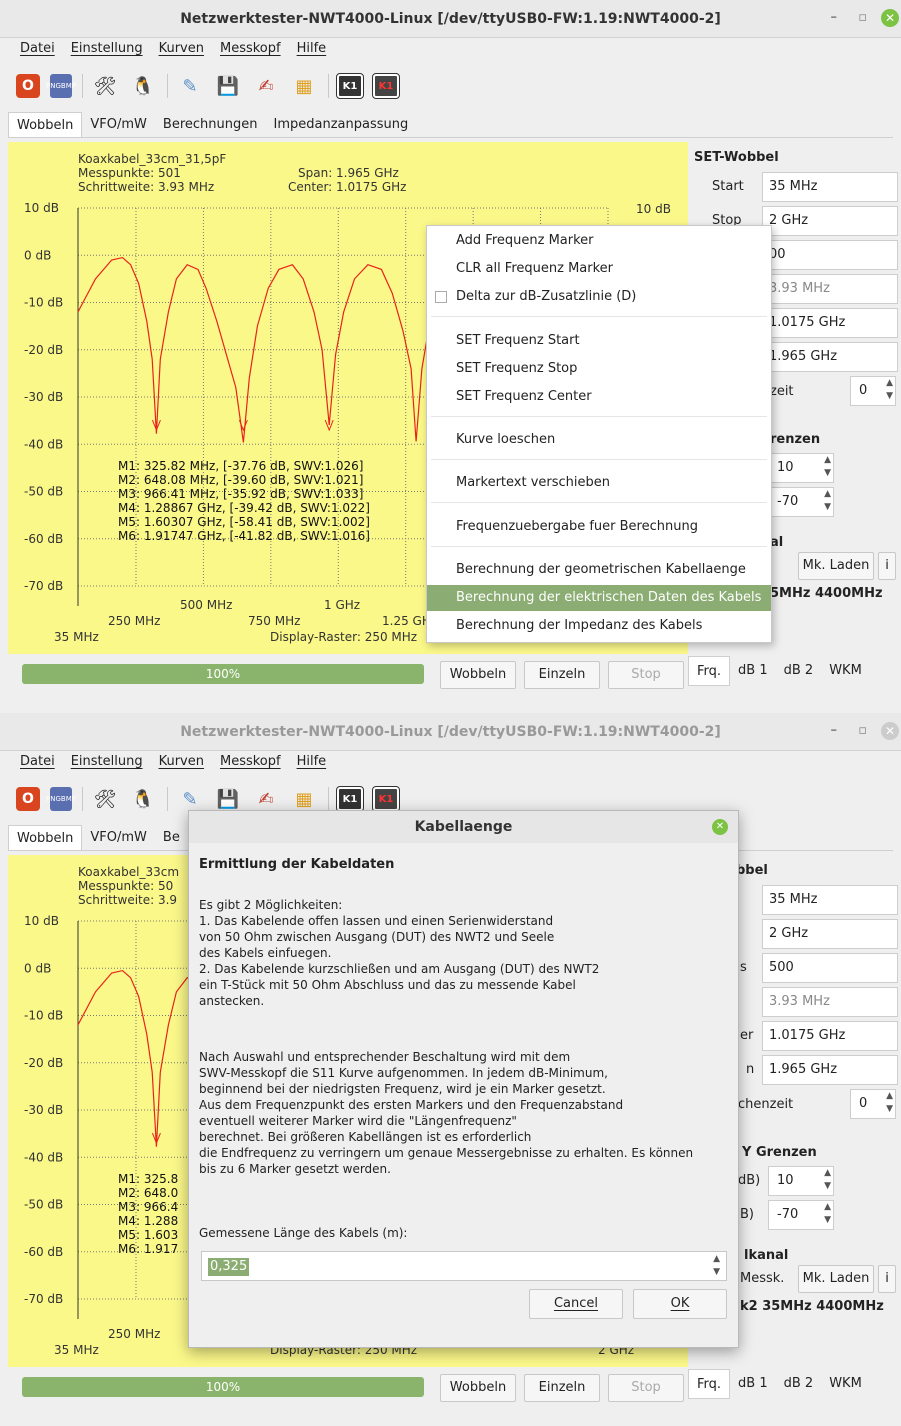 This screenshot has width=901, height=1426. Describe the element at coordinates (599, 269) in the screenshot. I see `ctx-clr-markers: CLR all Frequenz Marker` at that location.